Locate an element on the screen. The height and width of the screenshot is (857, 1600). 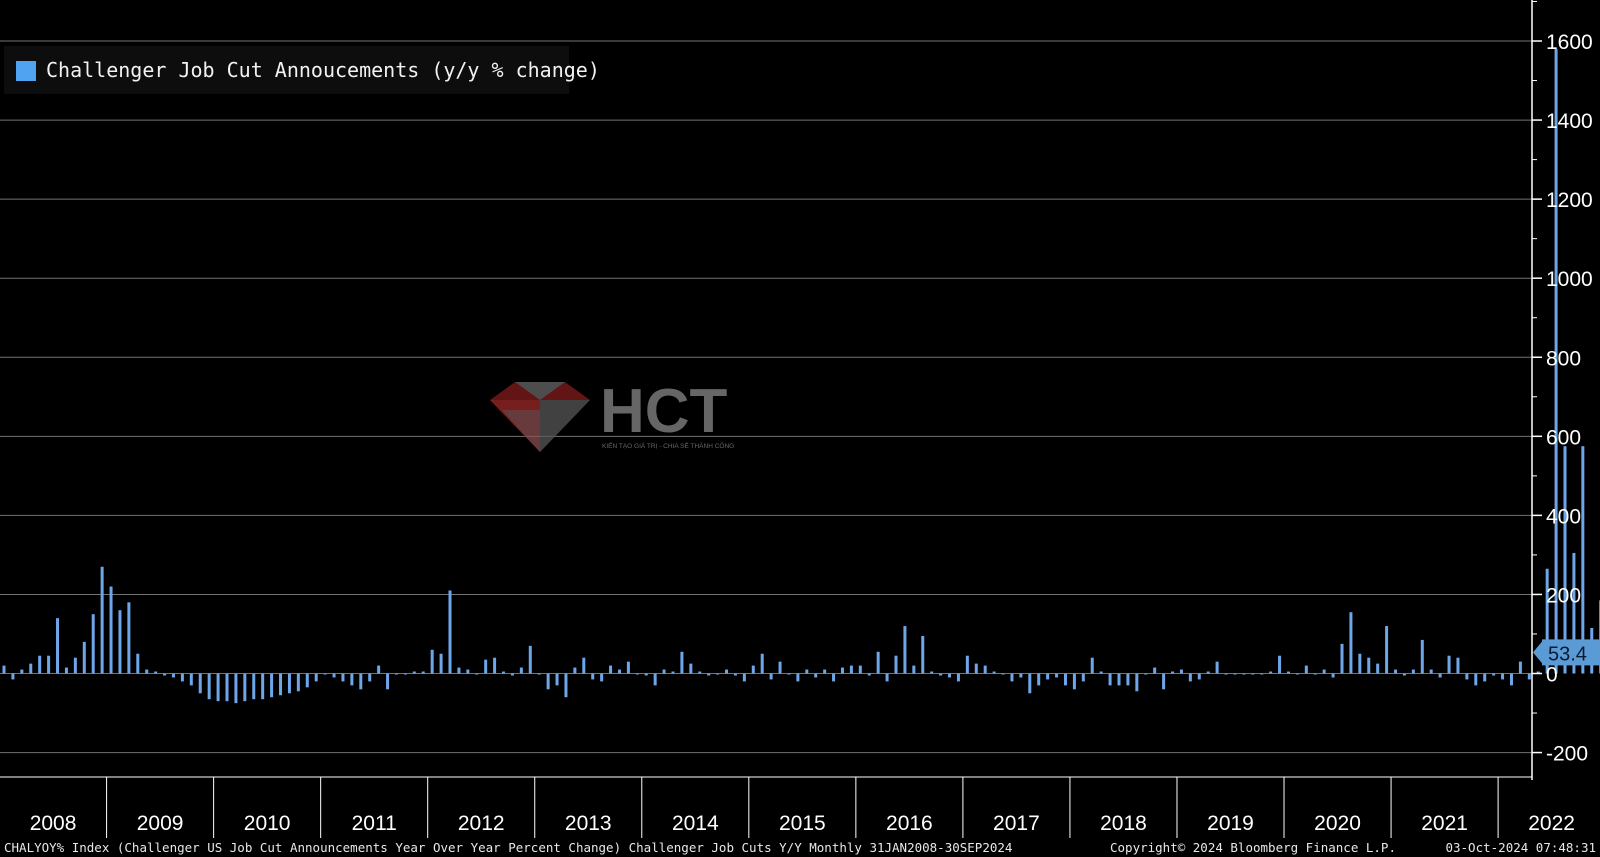
legend-swatch is located at coordinates (26, 71).